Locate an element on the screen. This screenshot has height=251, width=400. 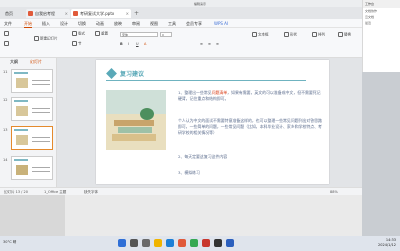
slide-number: 13 is located at coordinates (5, 130).